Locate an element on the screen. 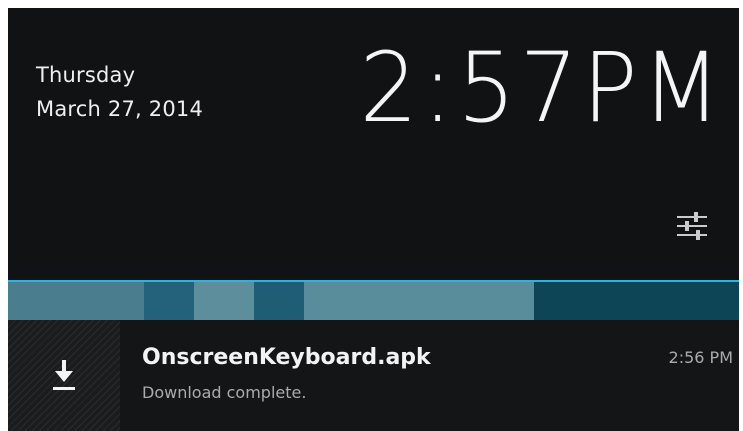  shade-divider-bar is located at coordinates (373, 301).